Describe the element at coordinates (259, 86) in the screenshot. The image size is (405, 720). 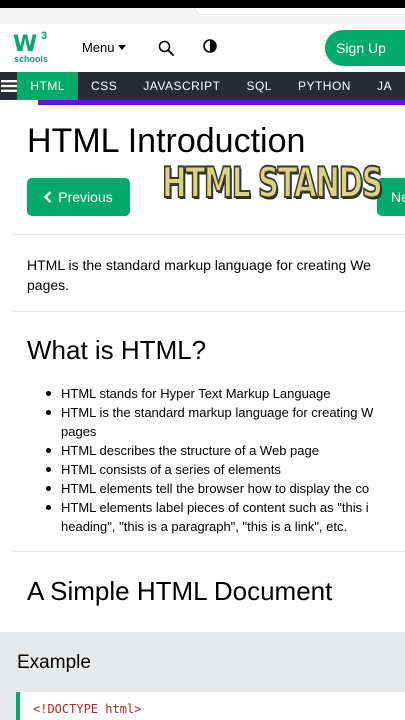
I see `tab-sql: SQL` at that location.